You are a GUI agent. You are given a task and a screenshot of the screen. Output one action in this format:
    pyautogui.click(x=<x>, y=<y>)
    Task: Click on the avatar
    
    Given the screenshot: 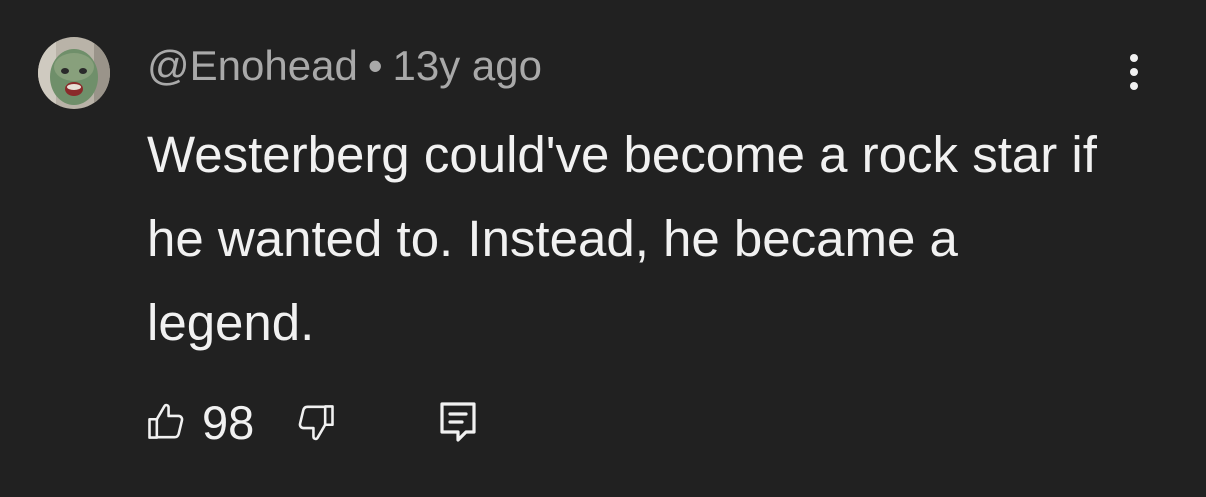 What is the action you would take?
    pyautogui.click(x=74, y=73)
    